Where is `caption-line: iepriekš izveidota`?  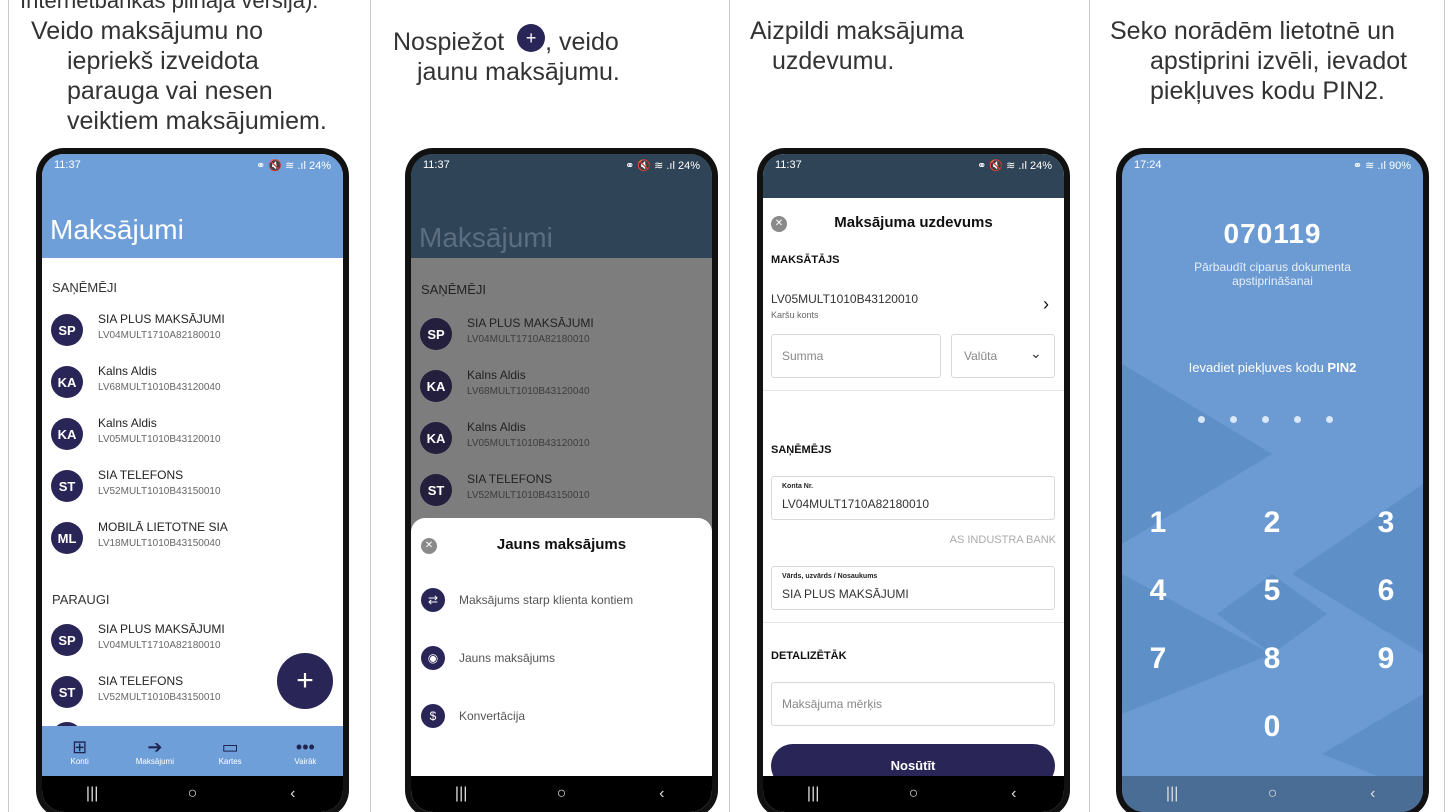
caption-line: iepriekš izveidota is located at coordinates (163, 61).